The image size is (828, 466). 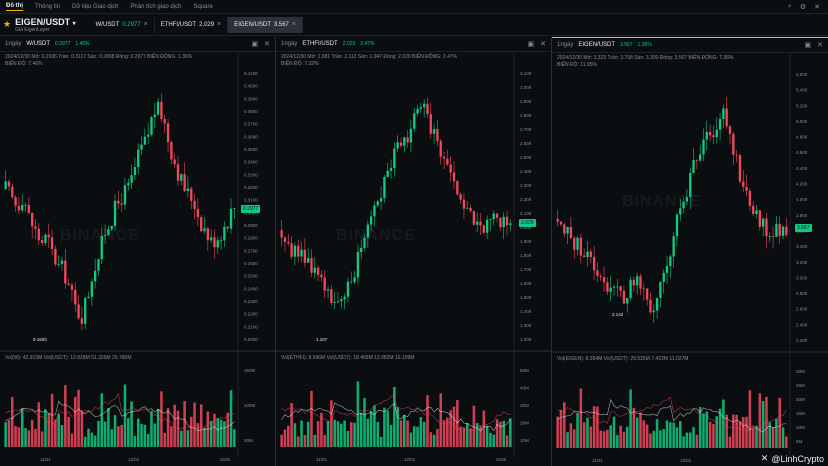 I want to click on symbol-selector: EIGEN/USDT ▾ Giá EigenLayer, so click(x=45, y=25).